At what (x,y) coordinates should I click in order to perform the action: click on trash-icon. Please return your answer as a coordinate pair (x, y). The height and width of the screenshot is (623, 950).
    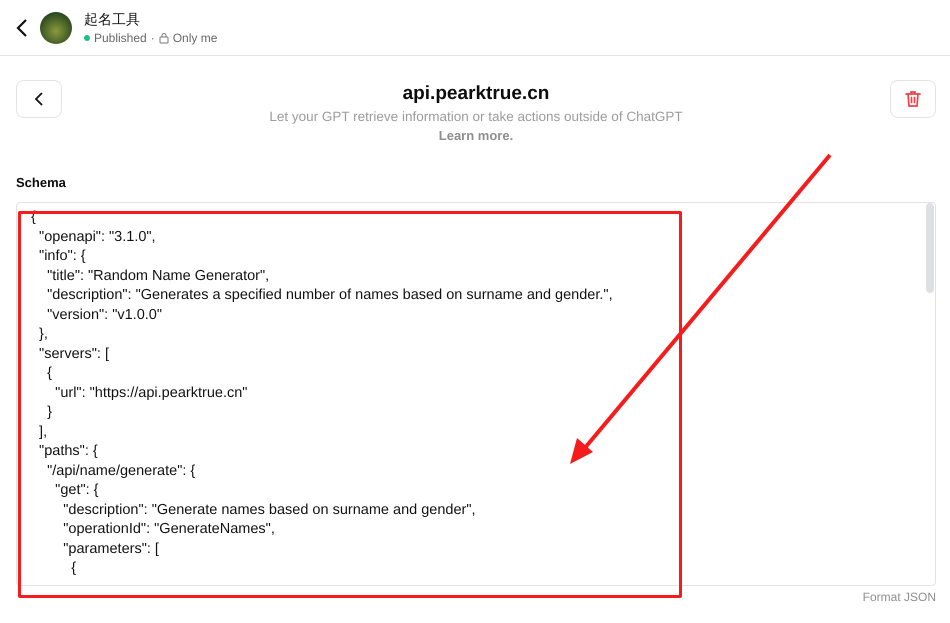
    Looking at the image, I should click on (912, 99).